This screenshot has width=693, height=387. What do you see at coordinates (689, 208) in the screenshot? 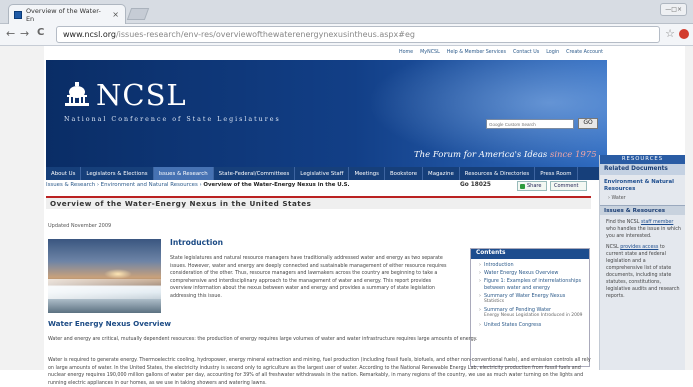
I see `page-margin-right` at bounding box center [689, 208].